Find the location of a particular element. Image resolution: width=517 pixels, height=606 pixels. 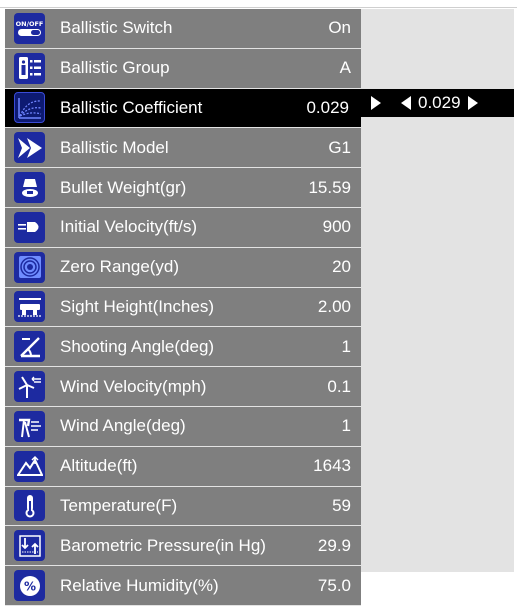

humidity-percent-icon: % is located at coordinates (29, 586).